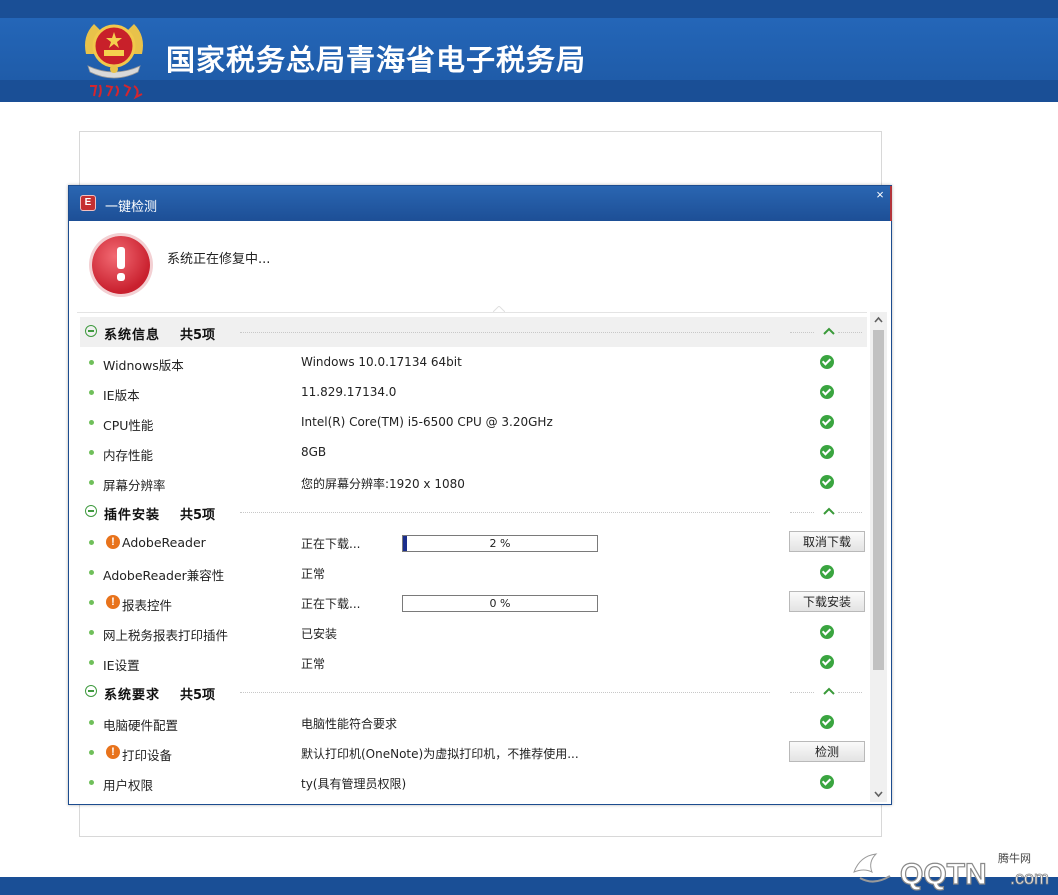 This screenshot has height=895, width=1058. Describe the element at coordinates (354, 784) in the screenshot. I see `item-value: ty(具有管理员权限)` at that location.